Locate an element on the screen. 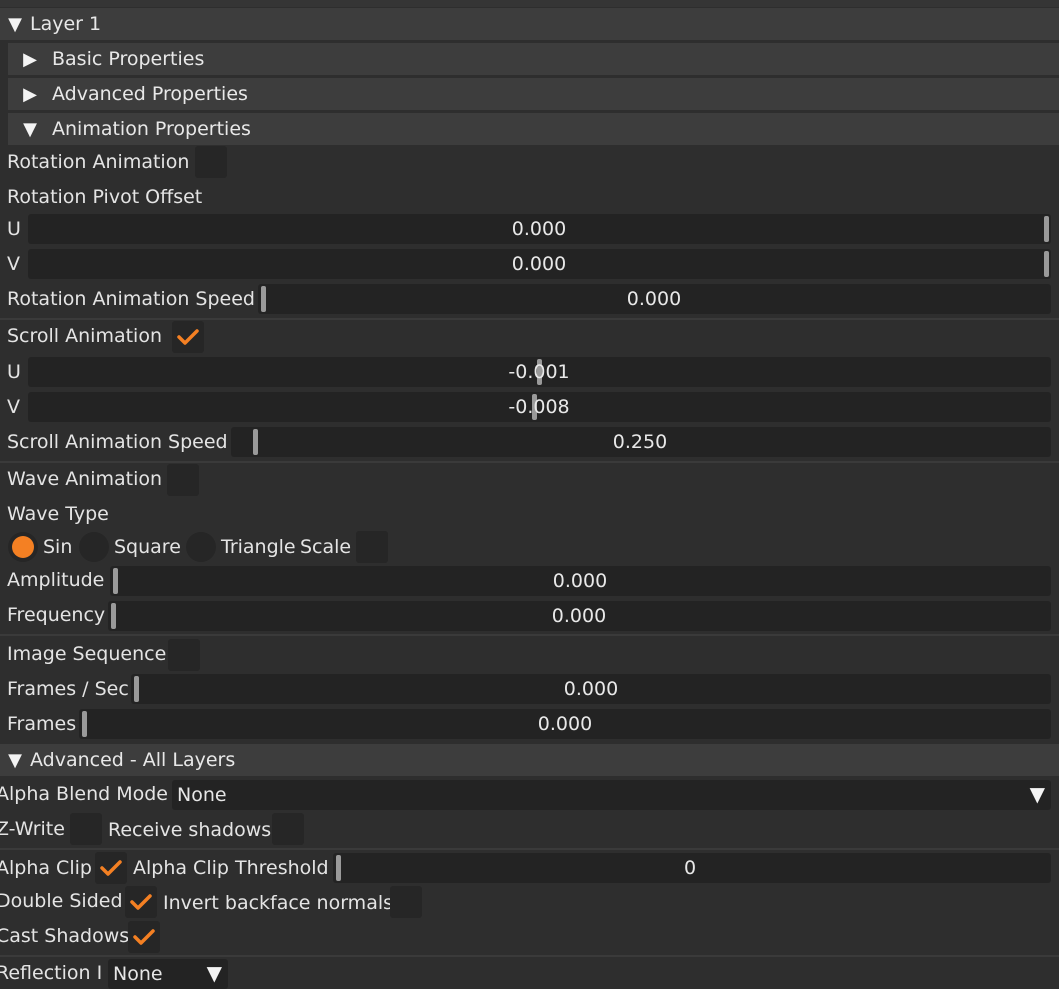 The height and width of the screenshot is (989, 1059). top-strip is located at coordinates (529, 3).